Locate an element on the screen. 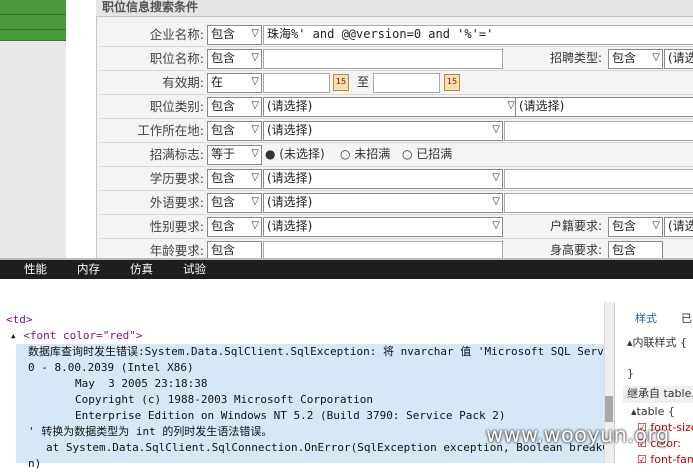 The image size is (693, 472). job-category-op-select: 包含 ▽ is located at coordinates (234, 107).